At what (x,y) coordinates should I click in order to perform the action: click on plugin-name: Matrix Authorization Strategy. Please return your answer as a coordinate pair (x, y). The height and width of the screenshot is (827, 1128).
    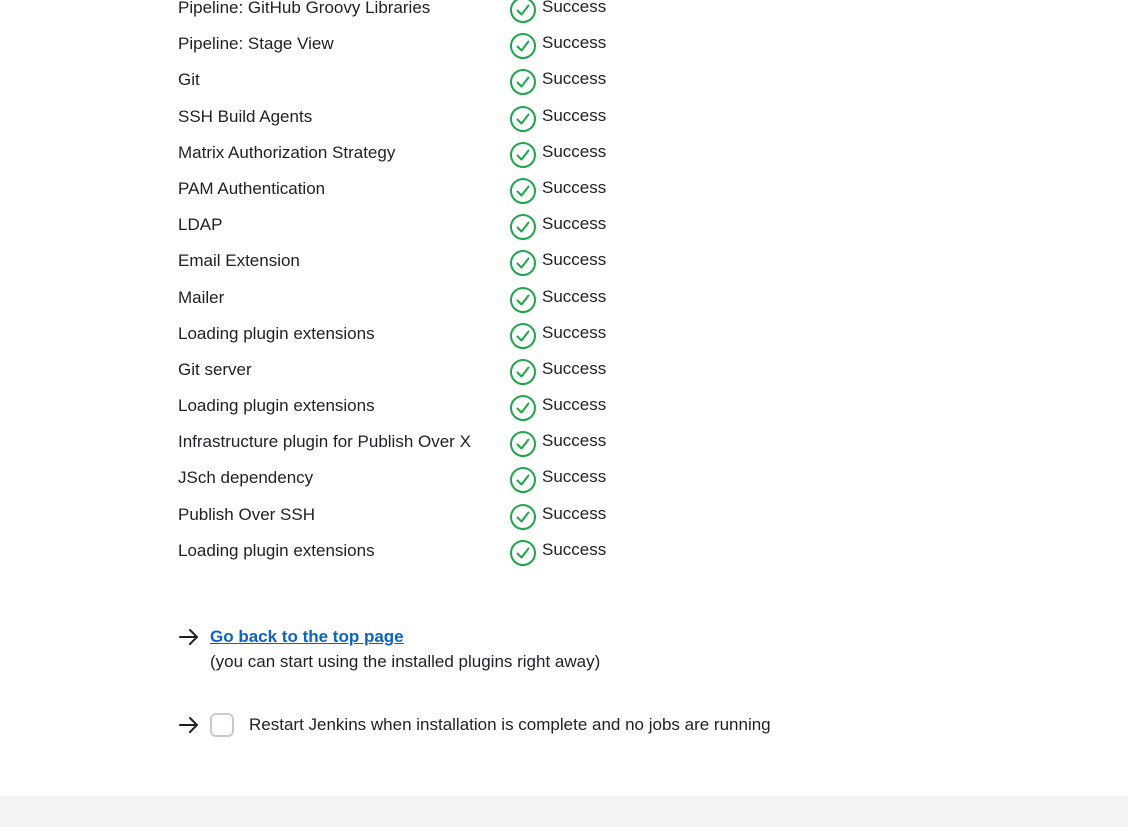
    Looking at the image, I should click on (287, 152).